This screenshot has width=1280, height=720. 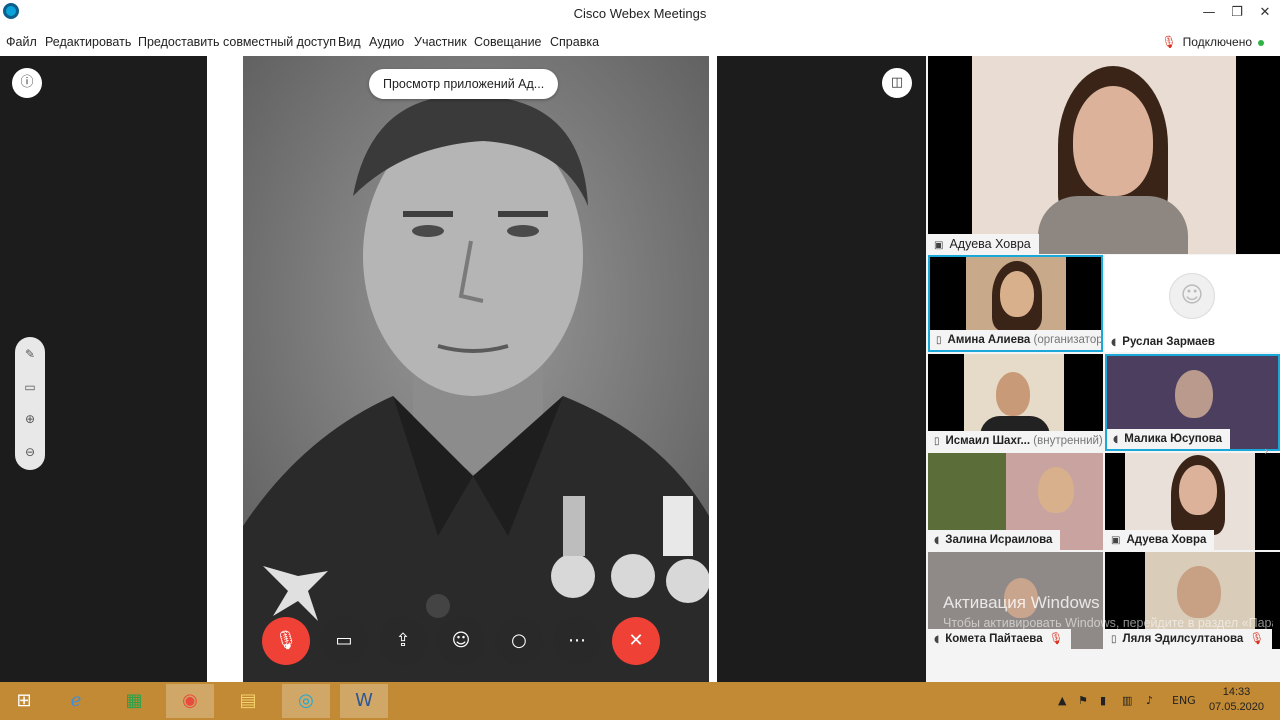 What do you see at coordinates (1237, 13) in the screenshot?
I see `restore-button: ❐` at bounding box center [1237, 13].